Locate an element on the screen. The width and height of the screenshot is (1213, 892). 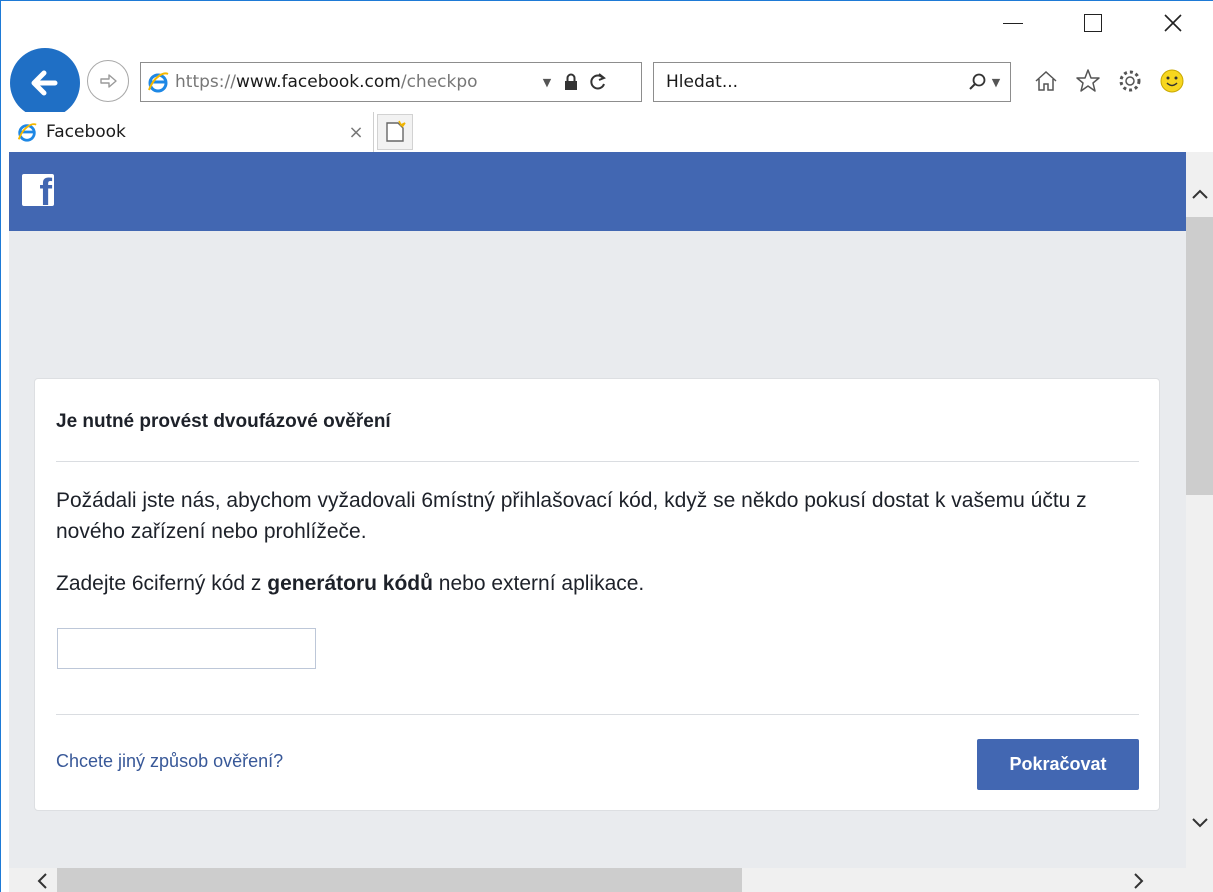
feedback-button is located at coordinates (1172, 81).